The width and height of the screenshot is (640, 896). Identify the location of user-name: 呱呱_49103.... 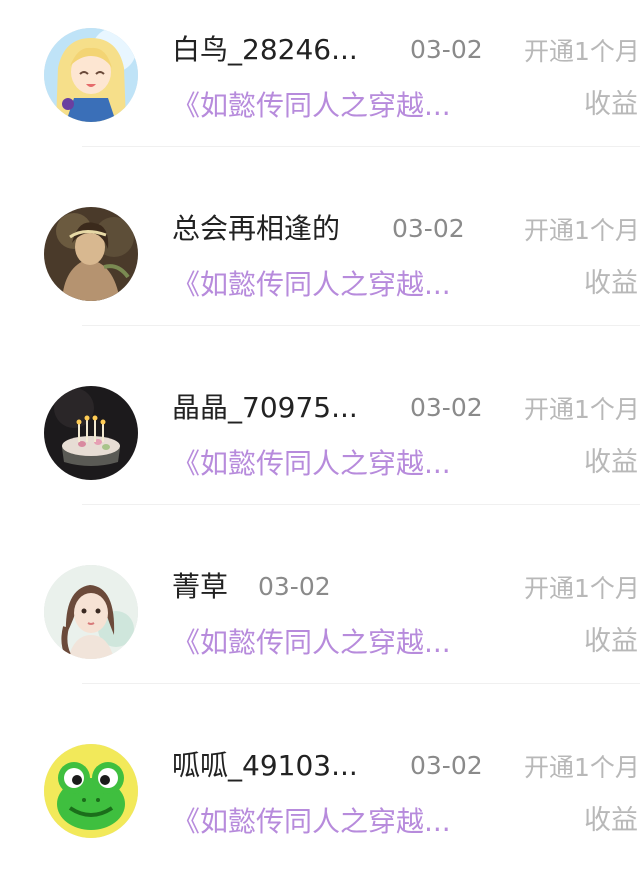
(265, 766).